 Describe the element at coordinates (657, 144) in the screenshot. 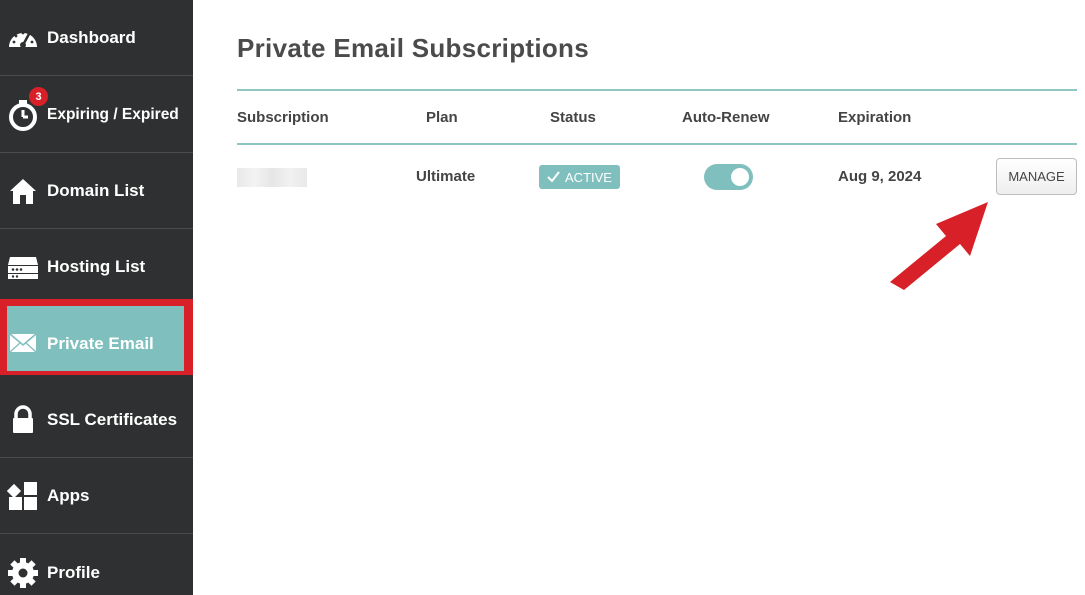

I see `table-header-divider` at that location.